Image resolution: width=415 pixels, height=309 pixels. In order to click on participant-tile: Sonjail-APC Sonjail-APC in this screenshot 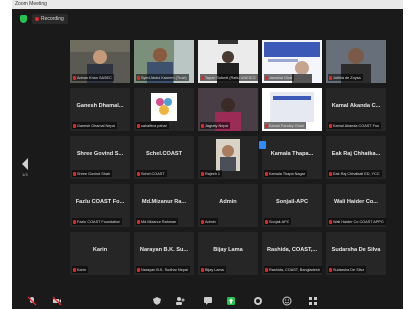, I will do `click(292, 205)`.